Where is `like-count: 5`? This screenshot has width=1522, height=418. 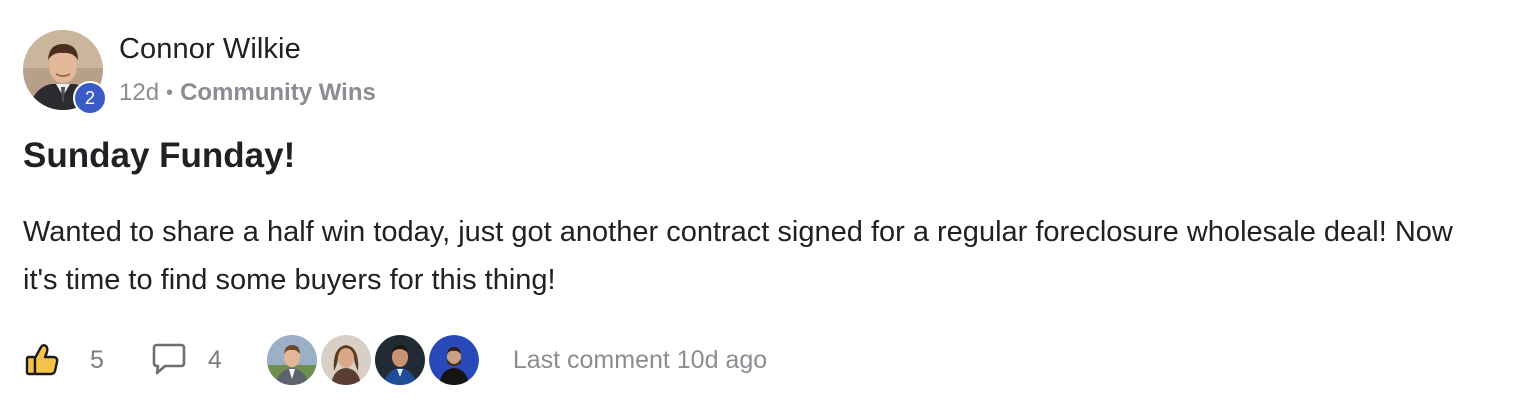 like-count: 5 is located at coordinates (97, 360).